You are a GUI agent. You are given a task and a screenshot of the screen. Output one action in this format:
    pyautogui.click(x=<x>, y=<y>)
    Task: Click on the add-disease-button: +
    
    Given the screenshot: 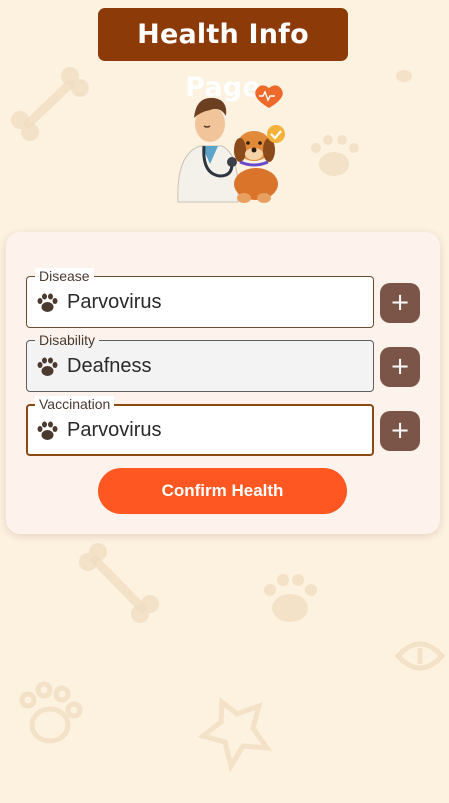 What is the action you would take?
    pyautogui.click(x=400, y=303)
    